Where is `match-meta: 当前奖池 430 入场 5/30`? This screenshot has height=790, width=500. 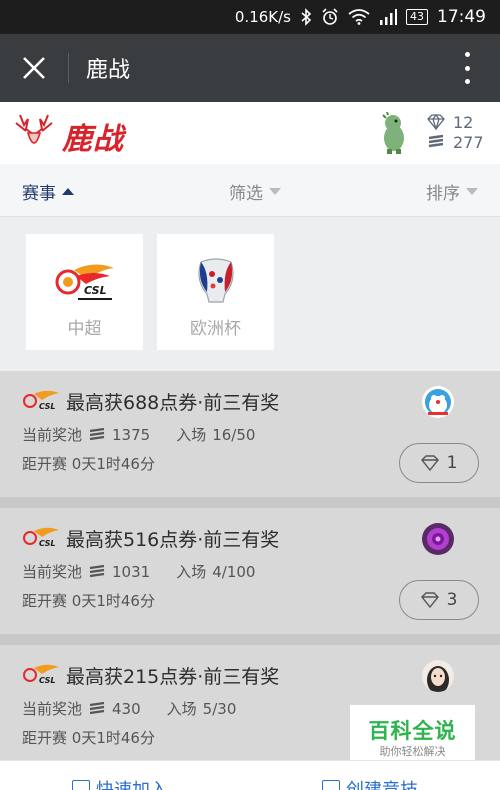
match-meta: 当前奖池 430 入场 5/30 is located at coordinates (129, 708).